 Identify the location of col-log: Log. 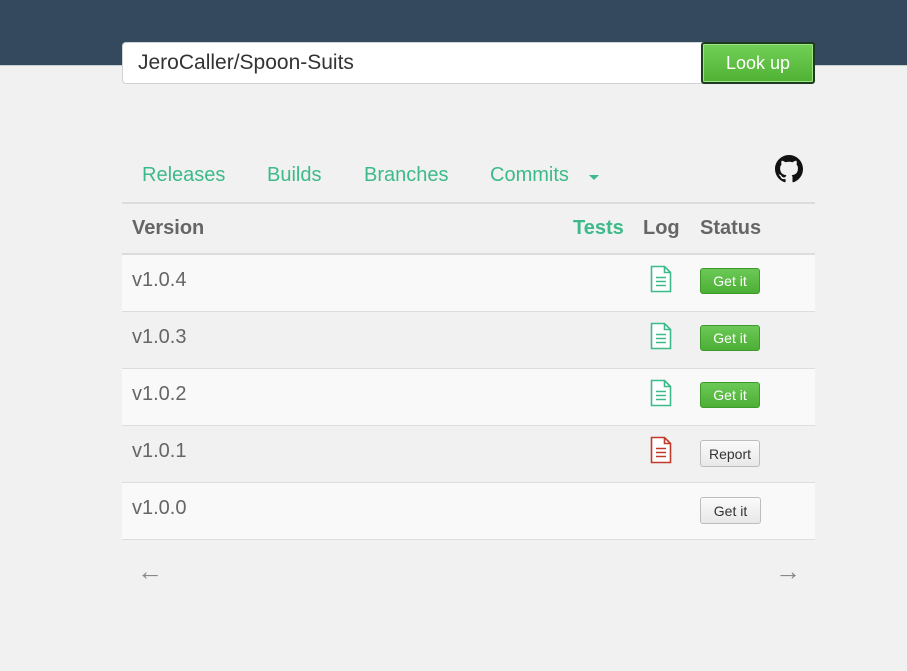
(661, 228).